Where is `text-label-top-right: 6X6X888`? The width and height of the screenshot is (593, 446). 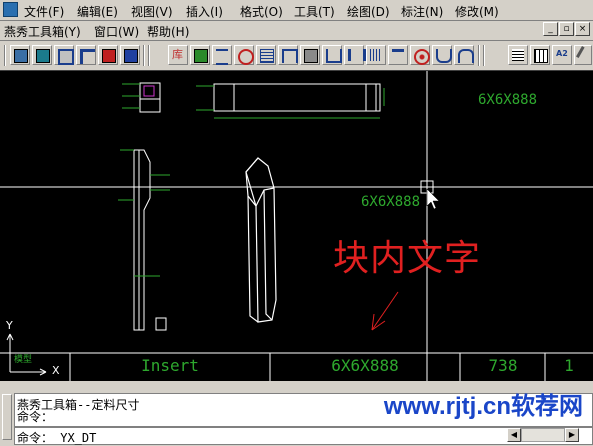 text-label-top-right: 6X6X888 is located at coordinates (508, 100).